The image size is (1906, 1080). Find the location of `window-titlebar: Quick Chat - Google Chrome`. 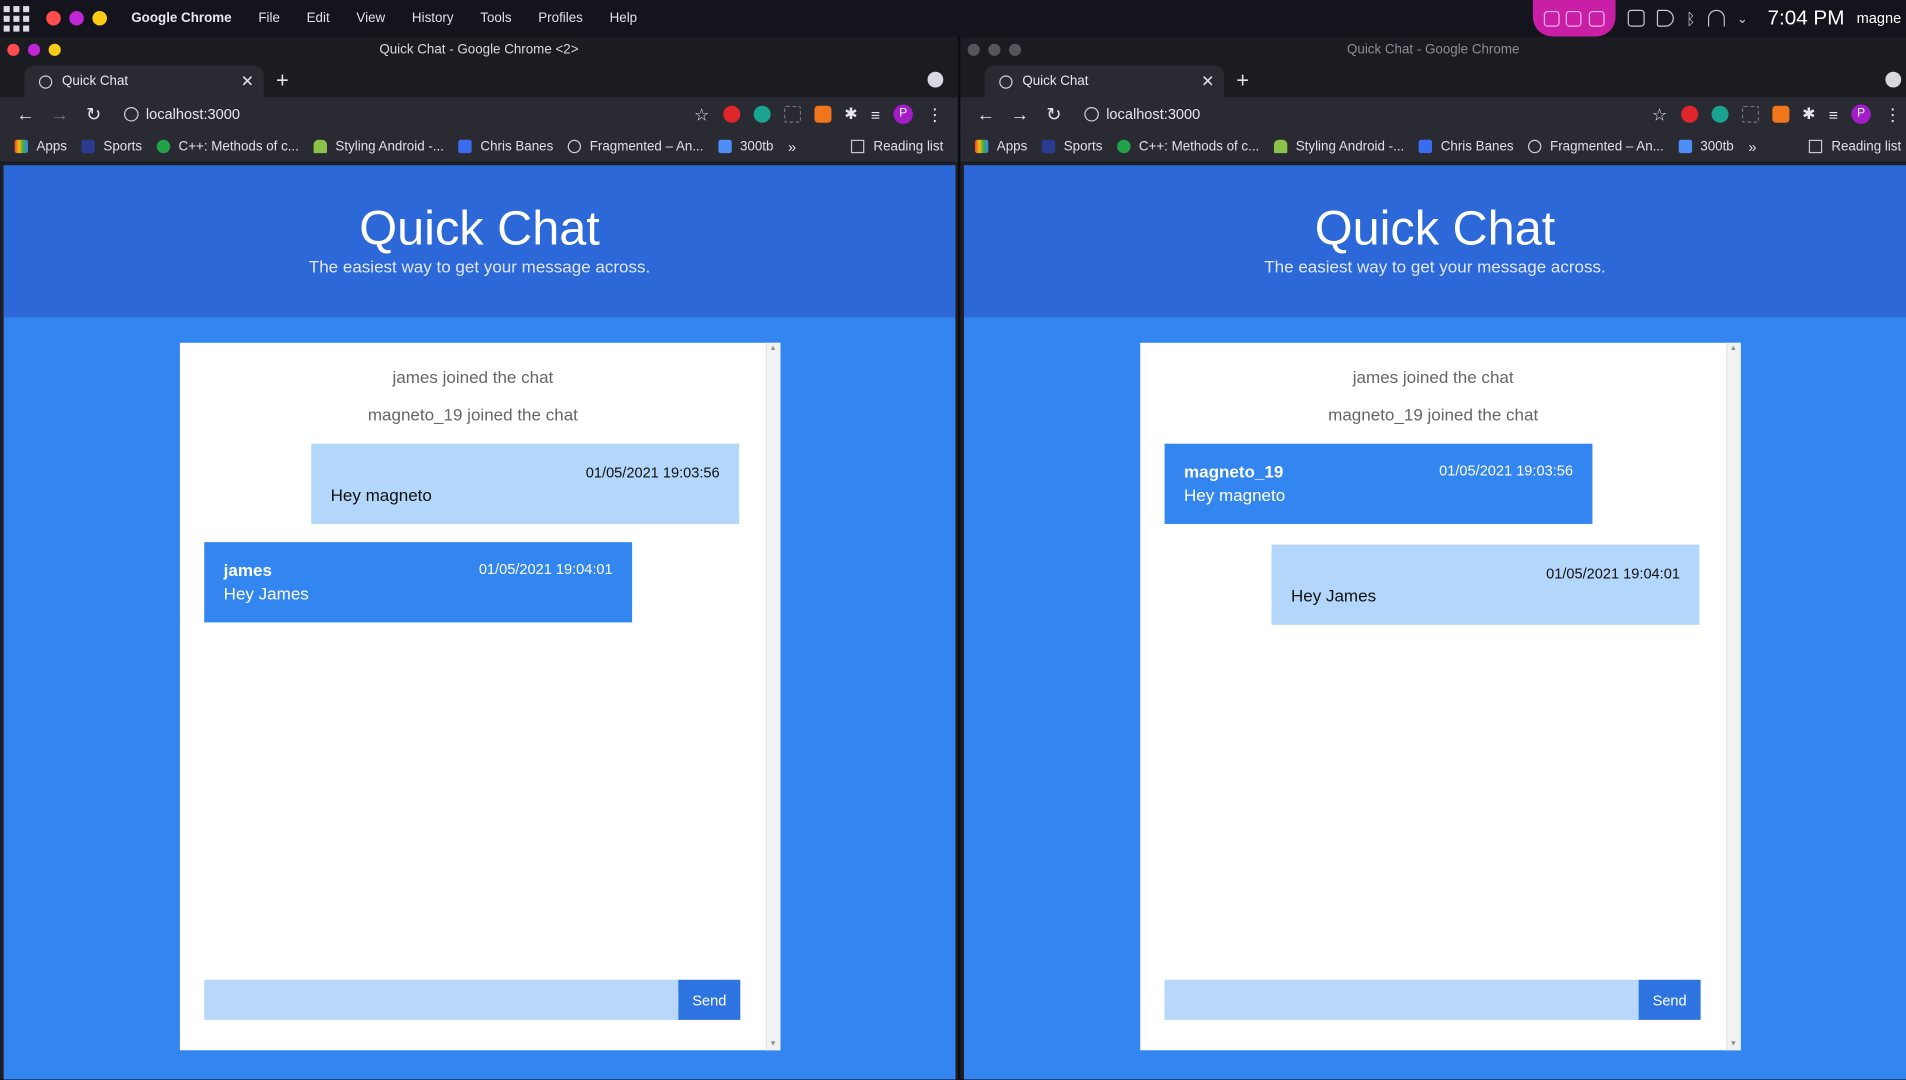

window-titlebar: Quick Chat - Google Chrome is located at coordinates (1433, 50).